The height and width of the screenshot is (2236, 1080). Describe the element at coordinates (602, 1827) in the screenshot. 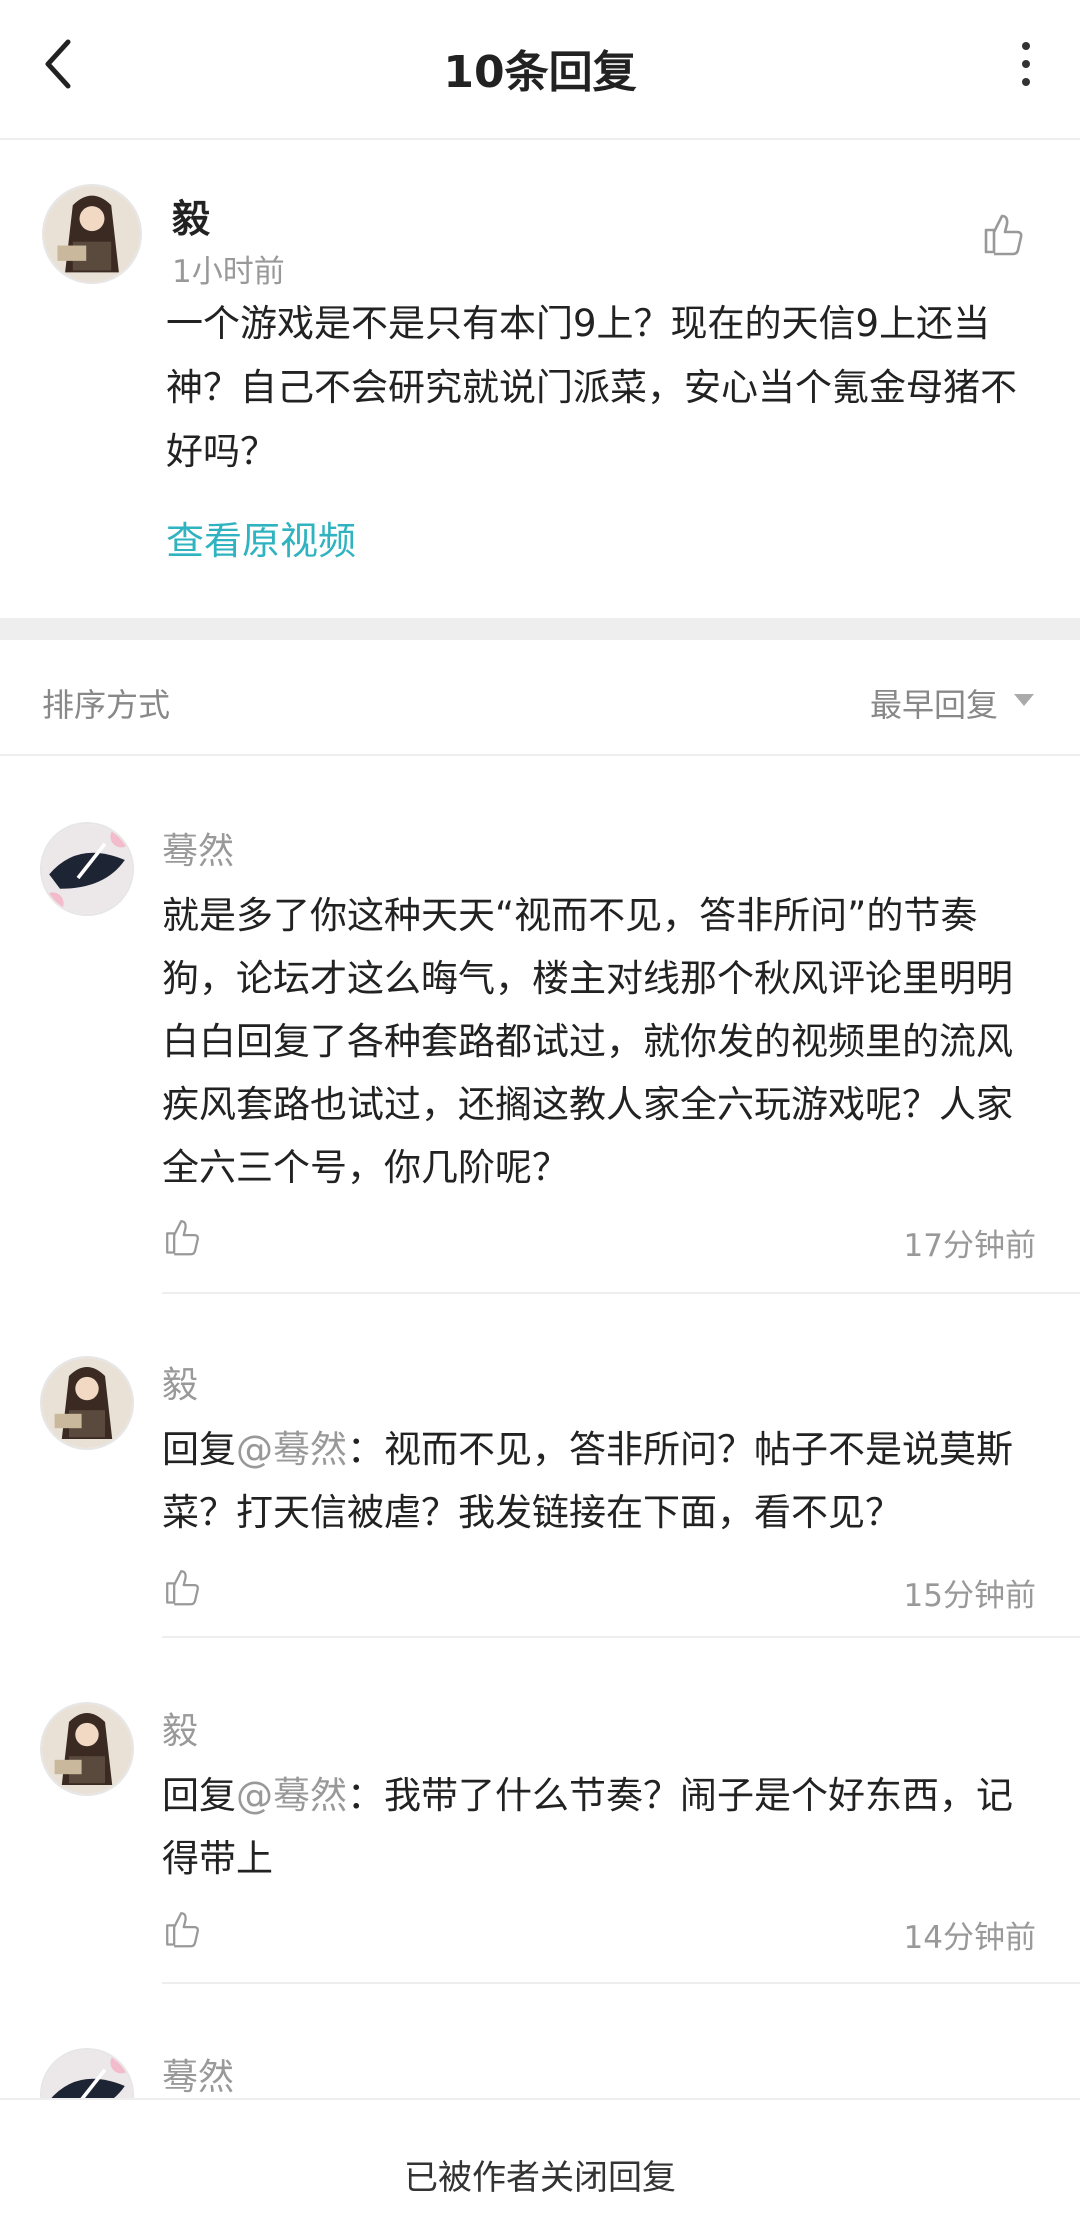

I see `reply-content: 回复@蓦然：我带了什么节奏？闹子是个好东西，记得带上` at that location.